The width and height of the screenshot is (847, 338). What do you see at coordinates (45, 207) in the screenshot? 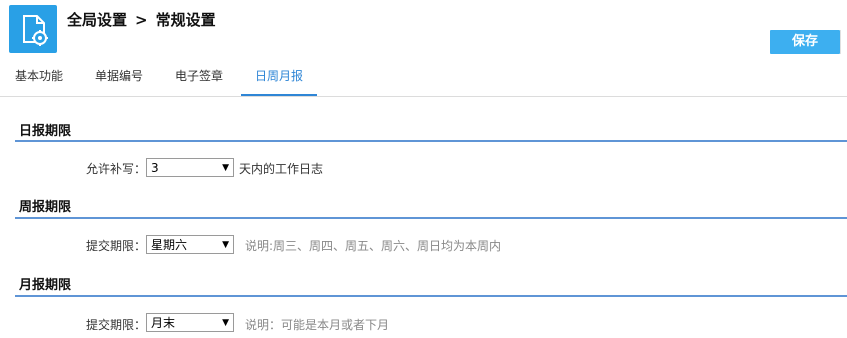
I see `weekly-section-title: 周报期限` at bounding box center [45, 207].